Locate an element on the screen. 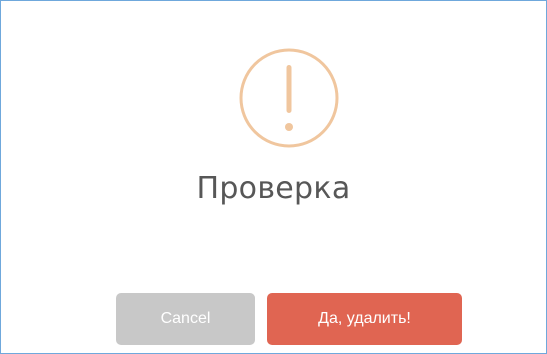 This screenshot has width=547, height=354. confirm-delete-button: Да, удалить! is located at coordinates (364, 319).